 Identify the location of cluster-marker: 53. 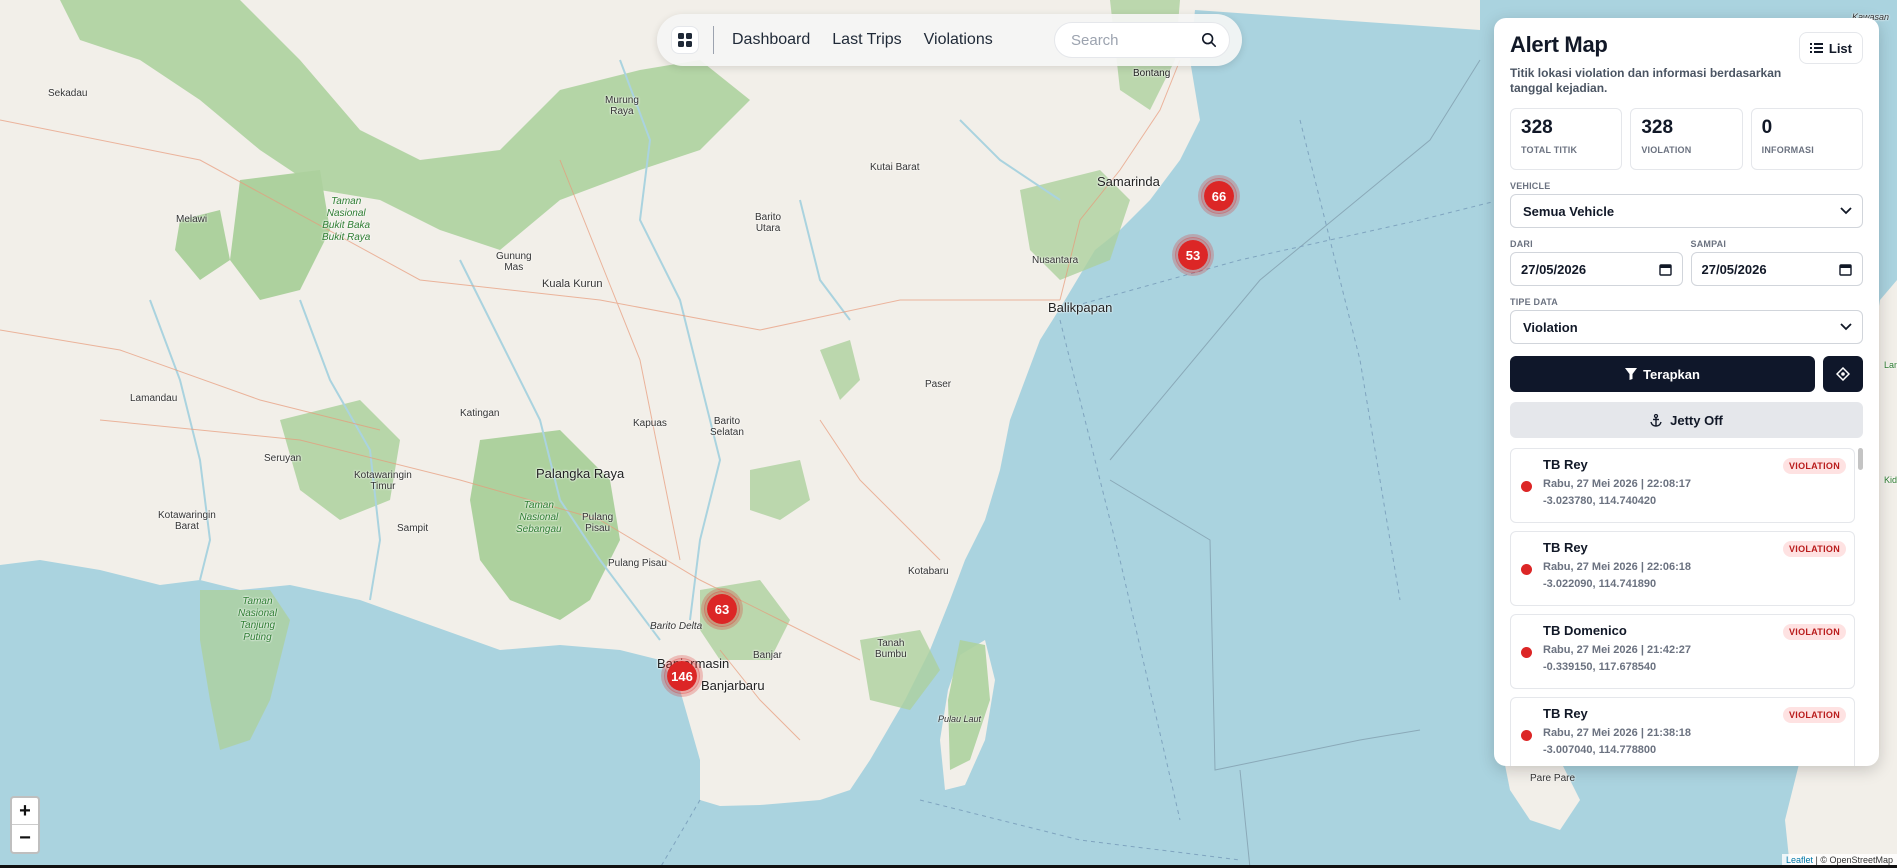
(1193, 255).